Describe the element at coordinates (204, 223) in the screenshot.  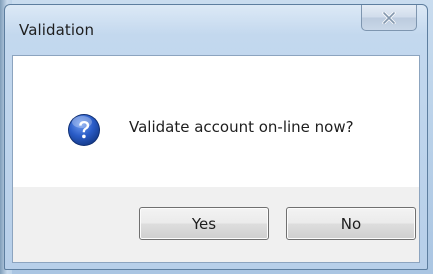
I see `yes-button: Yes` at that location.